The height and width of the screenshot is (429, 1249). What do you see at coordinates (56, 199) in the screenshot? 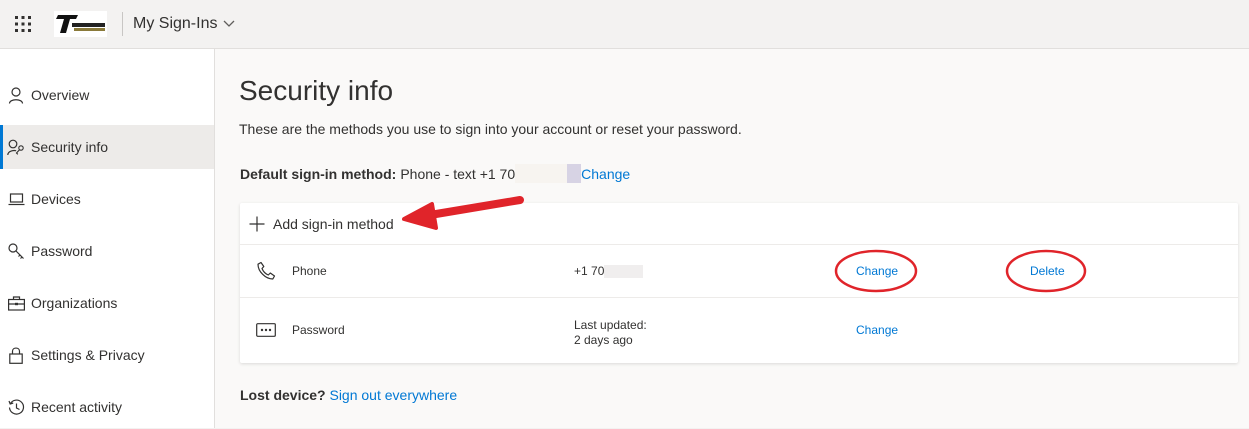
I see `sidebar-item-label: Devices` at bounding box center [56, 199].